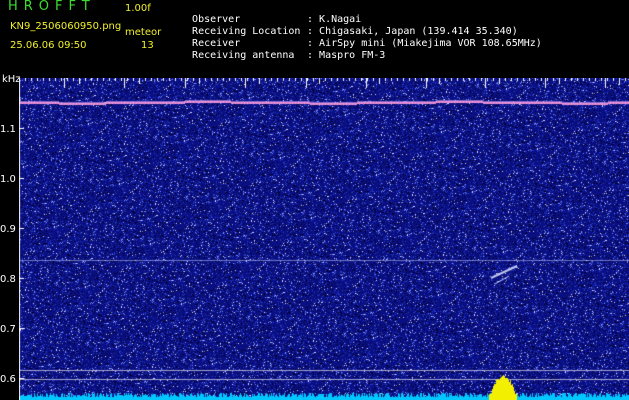  I want to click on app-title: HROFFT, so click(52, 7).